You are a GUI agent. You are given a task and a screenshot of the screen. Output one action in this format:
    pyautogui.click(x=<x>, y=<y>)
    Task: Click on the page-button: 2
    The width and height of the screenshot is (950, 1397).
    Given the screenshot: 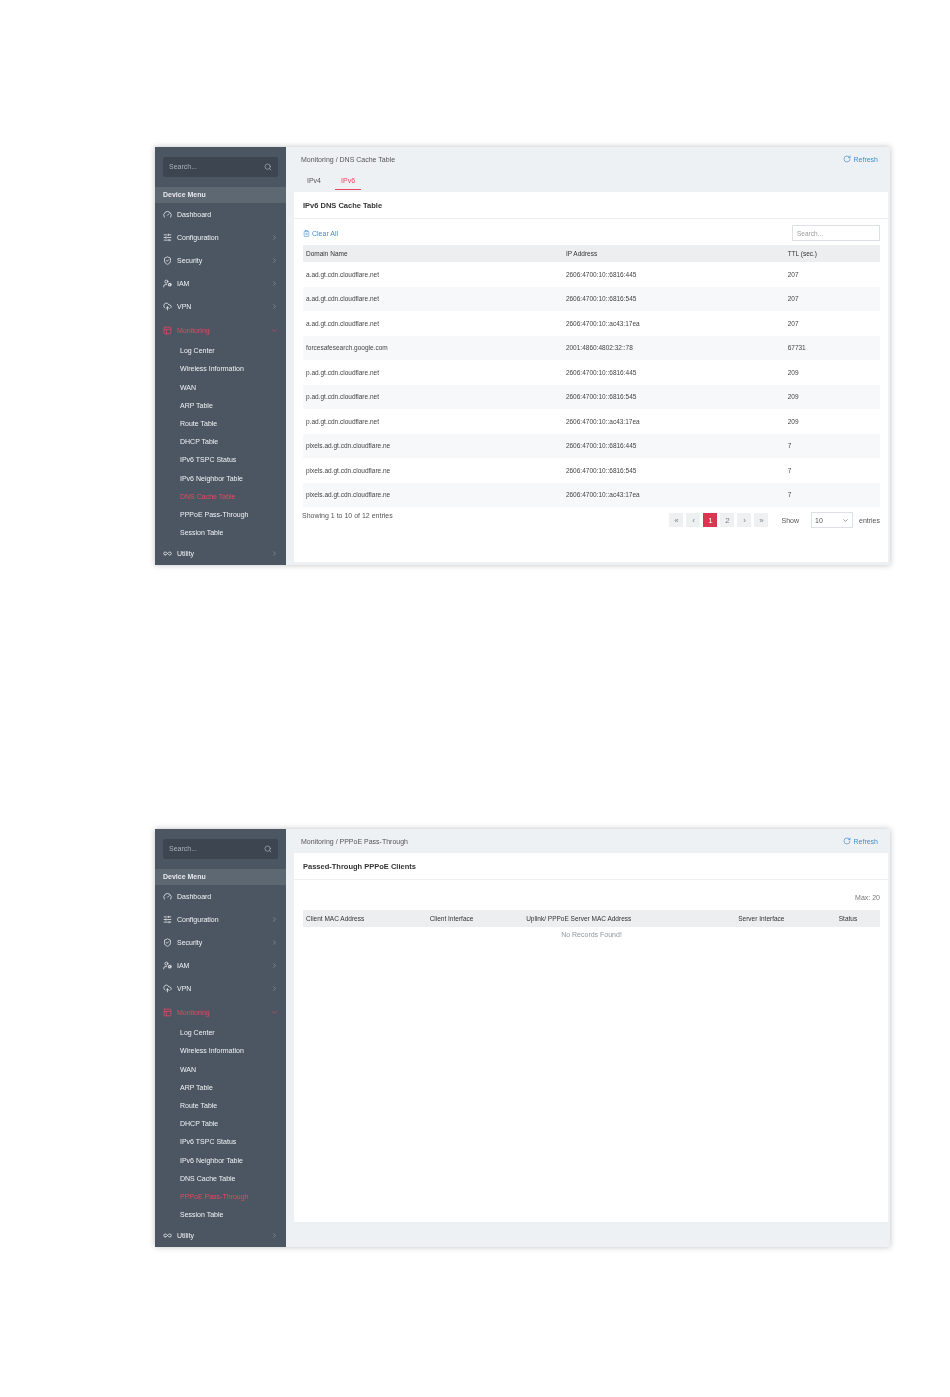 What is the action you would take?
    pyautogui.click(x=727, y=520)
    